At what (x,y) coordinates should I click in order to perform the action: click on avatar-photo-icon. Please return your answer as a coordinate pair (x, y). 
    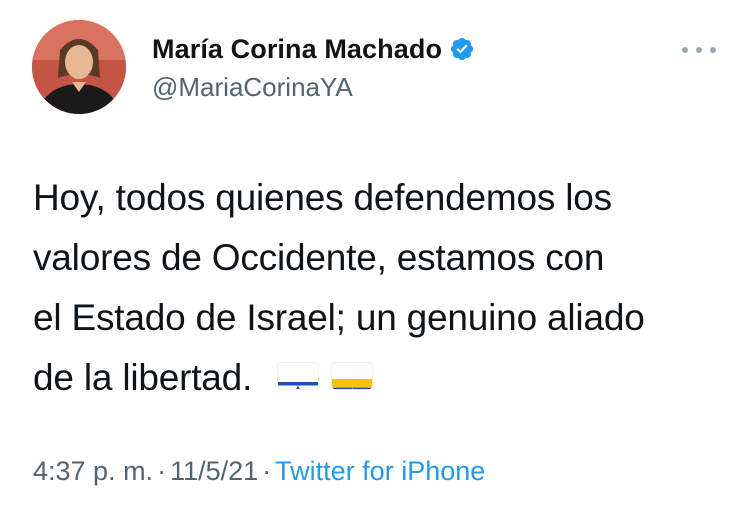
    Looking at the image, I should click on (79, 67).